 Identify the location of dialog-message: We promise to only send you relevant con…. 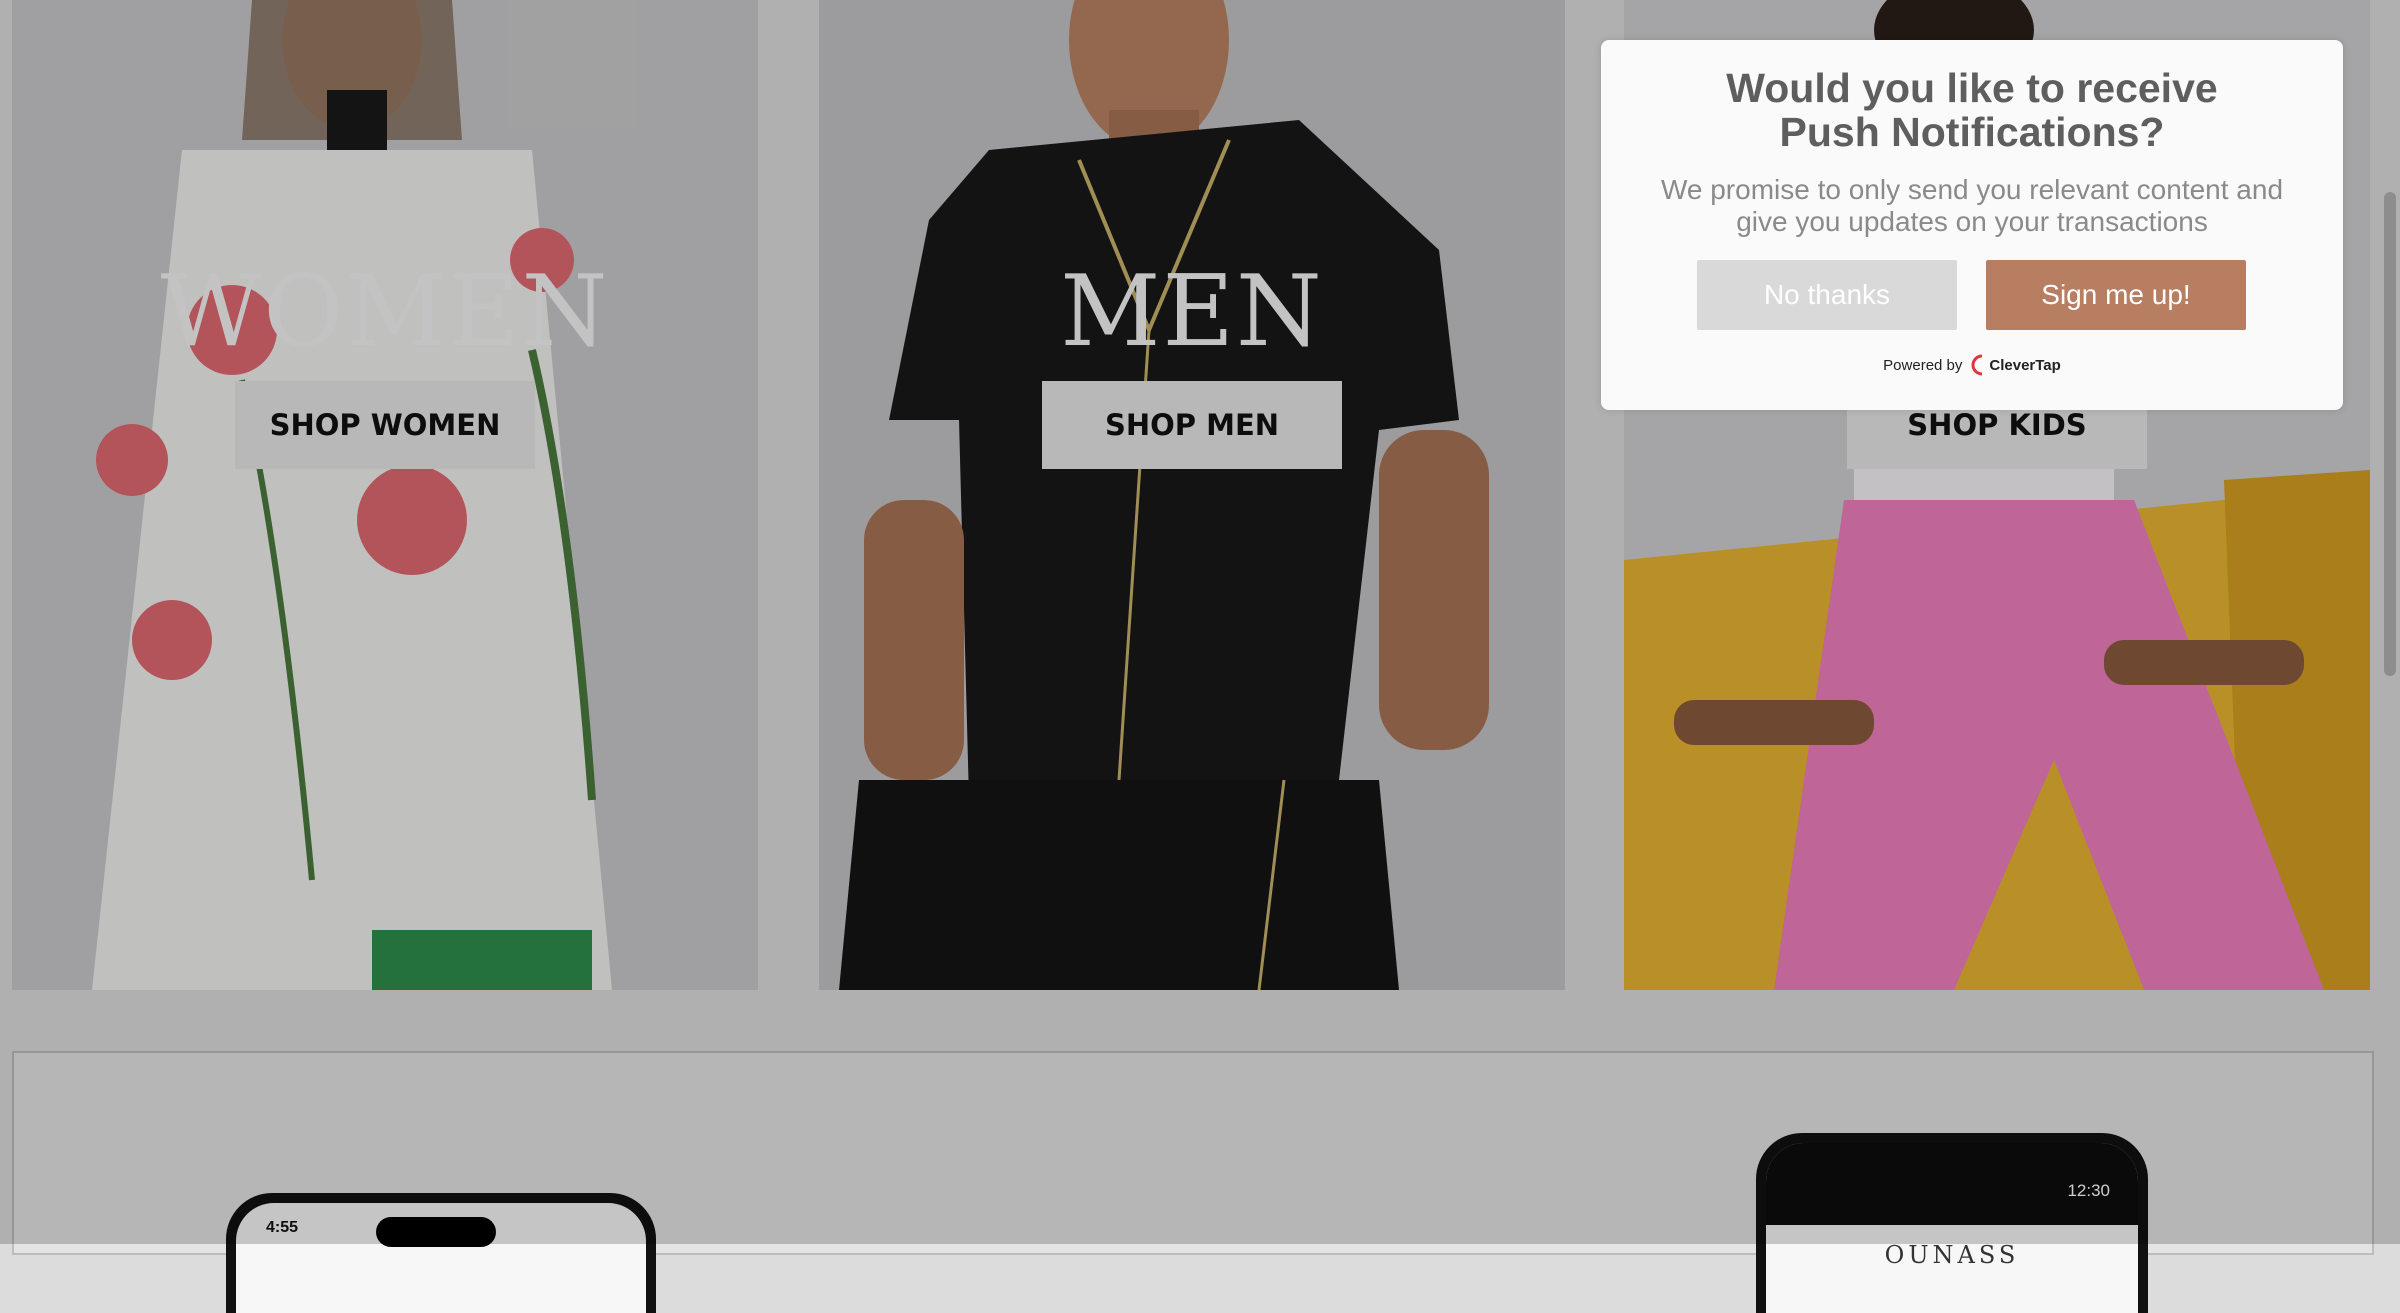
(1972, 205).